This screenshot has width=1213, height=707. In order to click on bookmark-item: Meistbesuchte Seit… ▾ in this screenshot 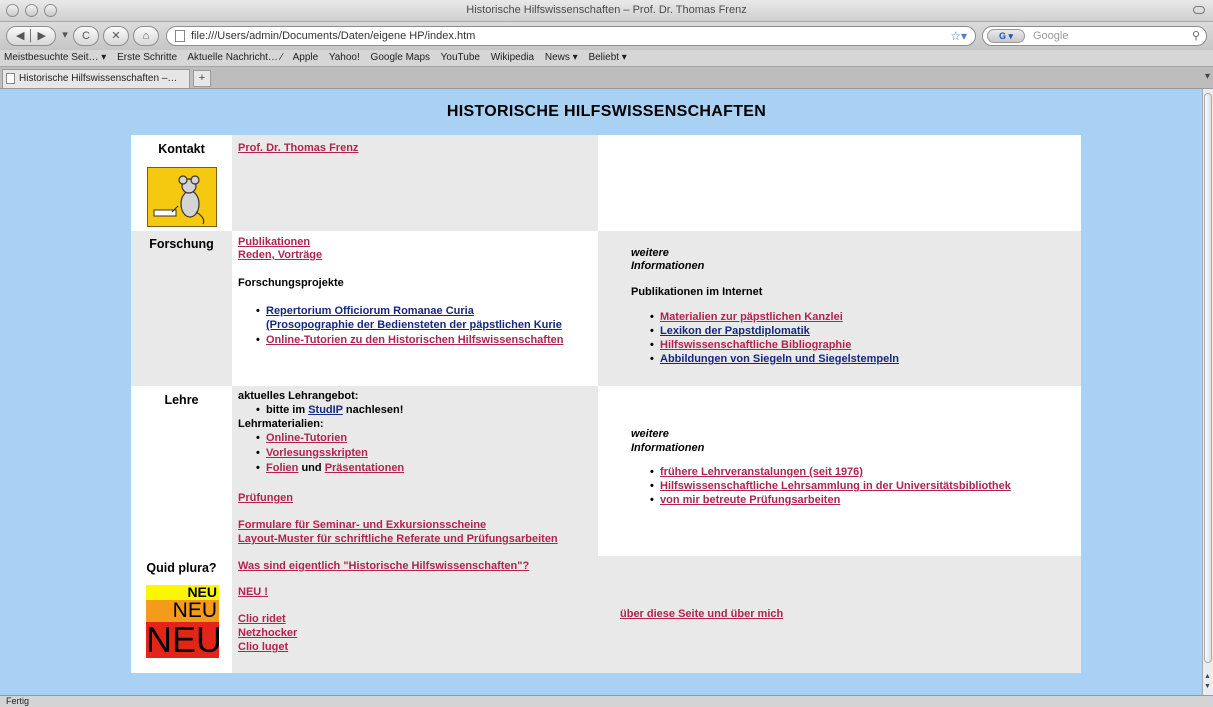, I will do `click(55, 57)`.